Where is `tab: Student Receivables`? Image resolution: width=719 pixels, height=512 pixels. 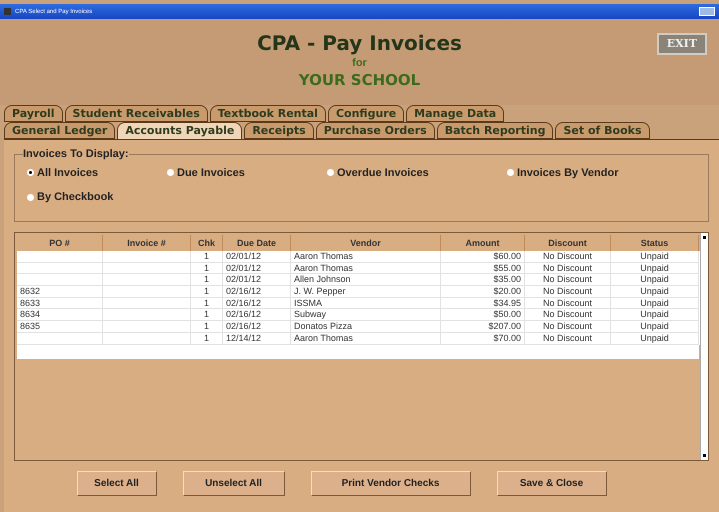
tab: Student Receivables is located at coordinates (136, 113).